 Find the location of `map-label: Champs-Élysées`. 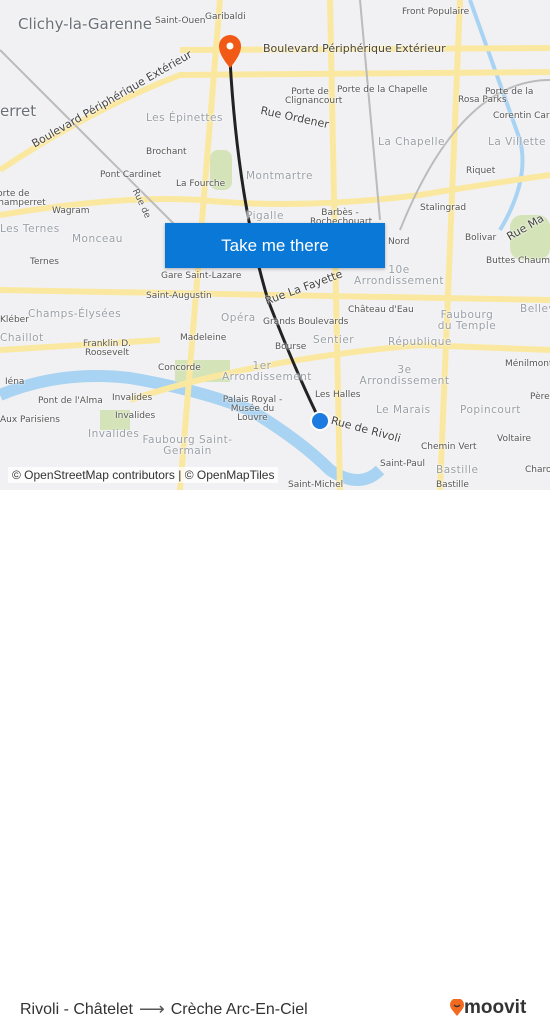

map-label: Champs-Élysées is located at coordinates (75, 314).